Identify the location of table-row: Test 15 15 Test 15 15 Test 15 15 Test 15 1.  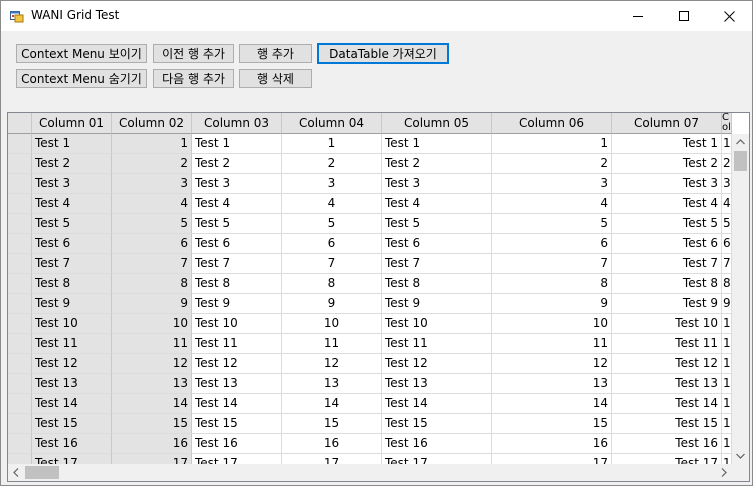
(370, 424).